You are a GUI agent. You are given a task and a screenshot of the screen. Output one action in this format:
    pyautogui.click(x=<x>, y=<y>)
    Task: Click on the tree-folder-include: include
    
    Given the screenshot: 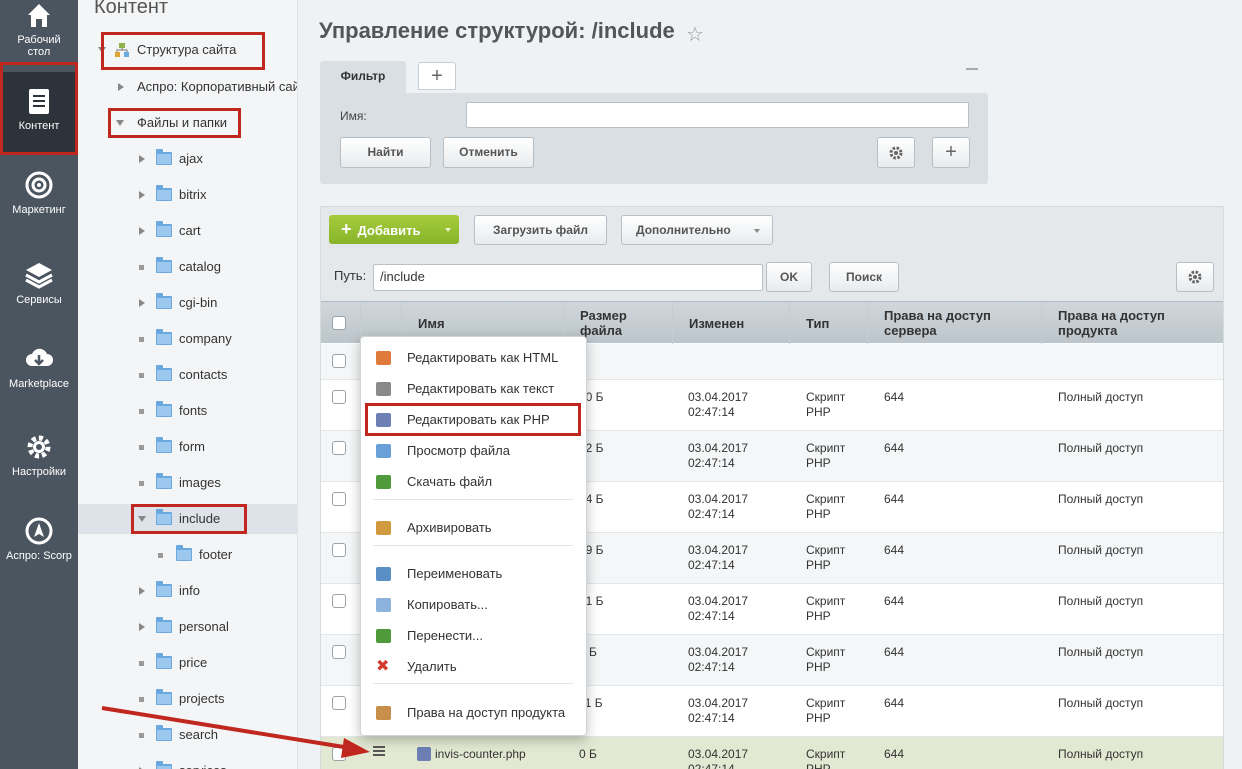 What is the action you would take?
    pyautogui.click(x=187, y=519)
    